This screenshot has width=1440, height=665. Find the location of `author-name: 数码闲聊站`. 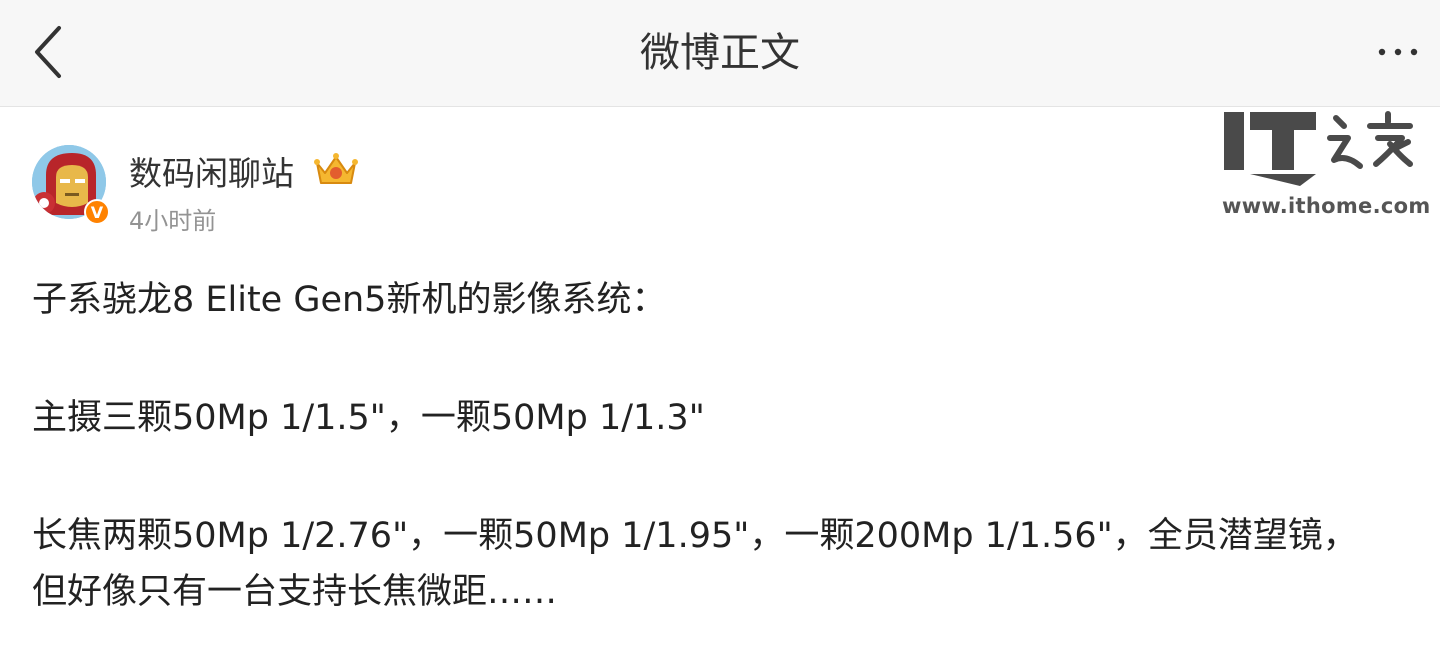

author-name: 数码闲聊站 is located at coordinates (211, 171).